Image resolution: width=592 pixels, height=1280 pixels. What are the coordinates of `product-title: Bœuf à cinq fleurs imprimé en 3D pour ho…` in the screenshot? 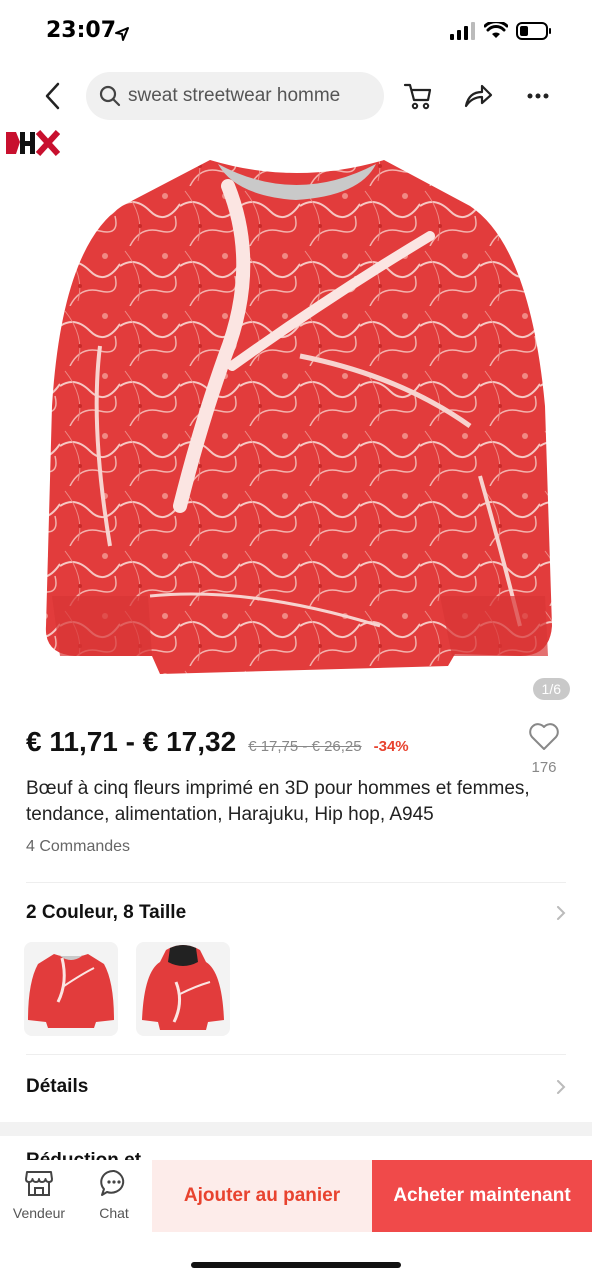 It's located at (278, 801).